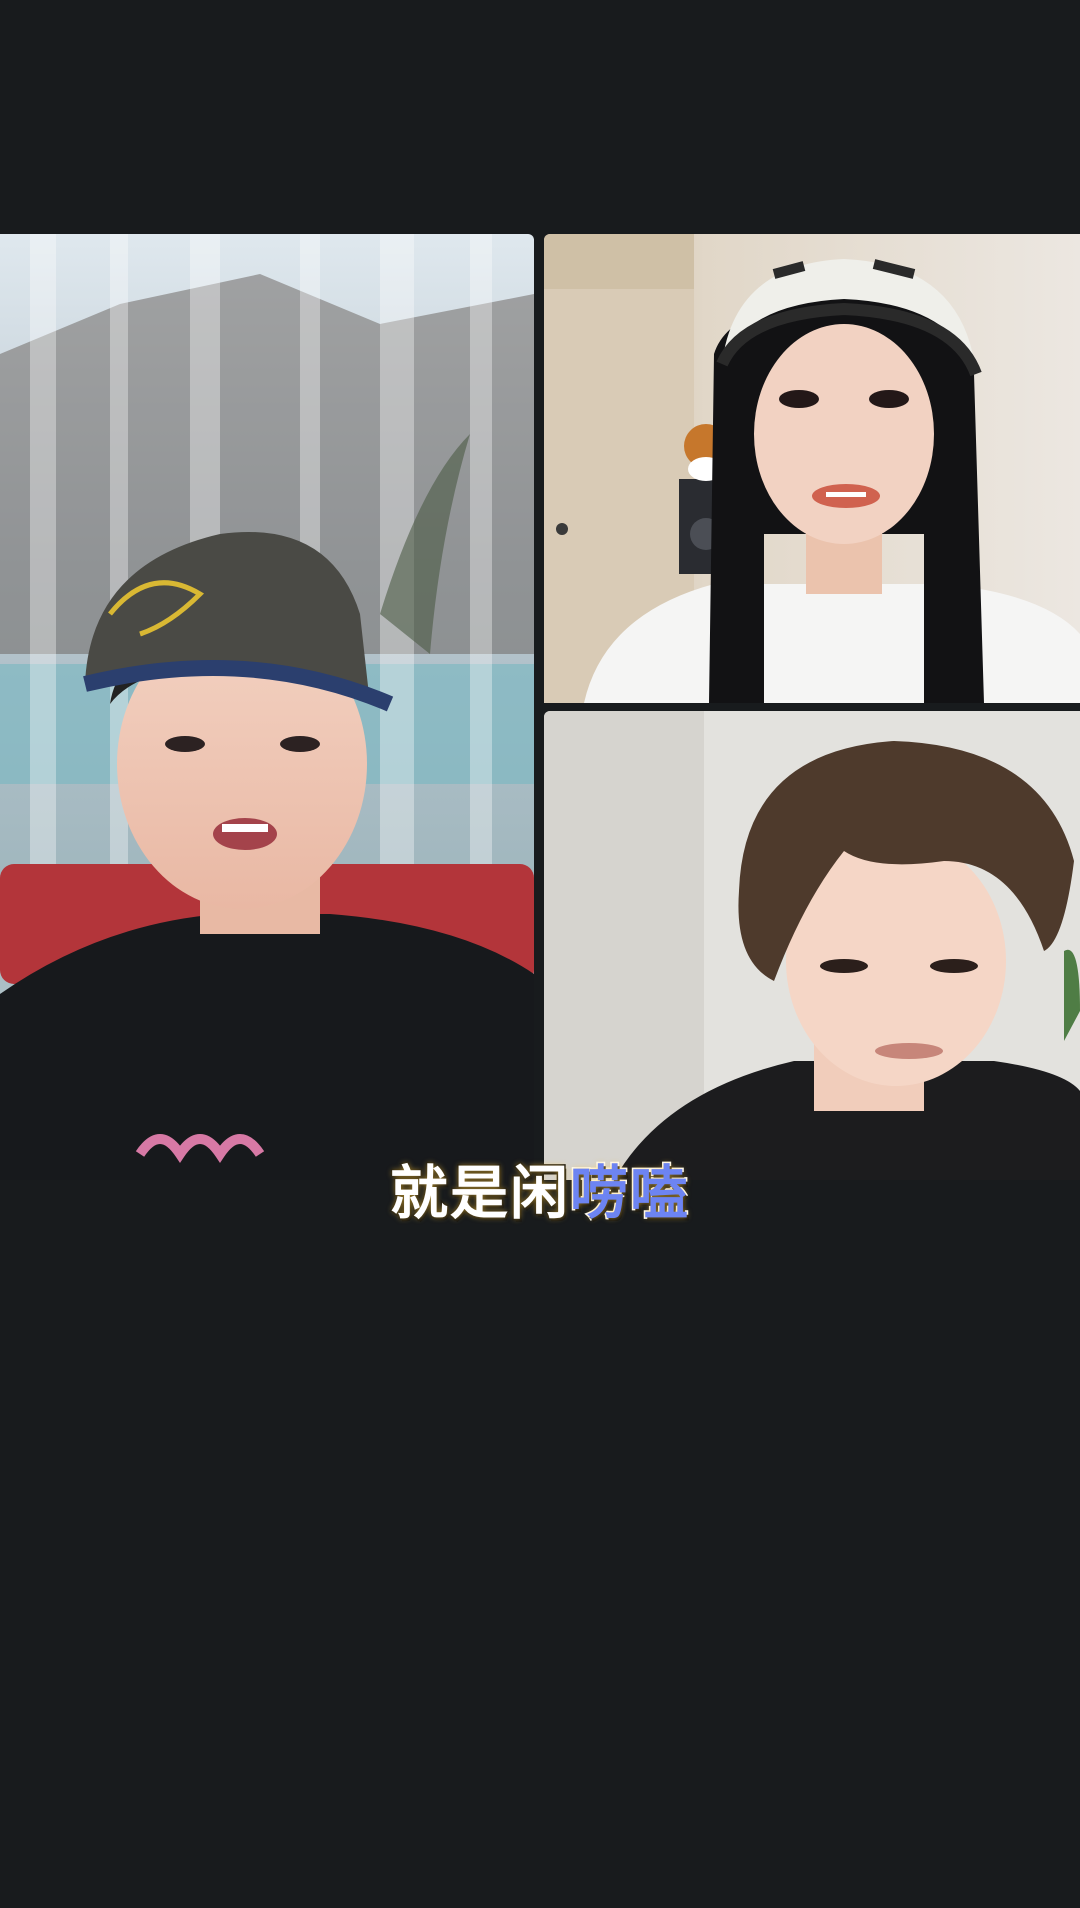  Describe the element at coordinates (479, 1193) in the screenshot. I see `caption-text-primary: 就是闲` at that location.